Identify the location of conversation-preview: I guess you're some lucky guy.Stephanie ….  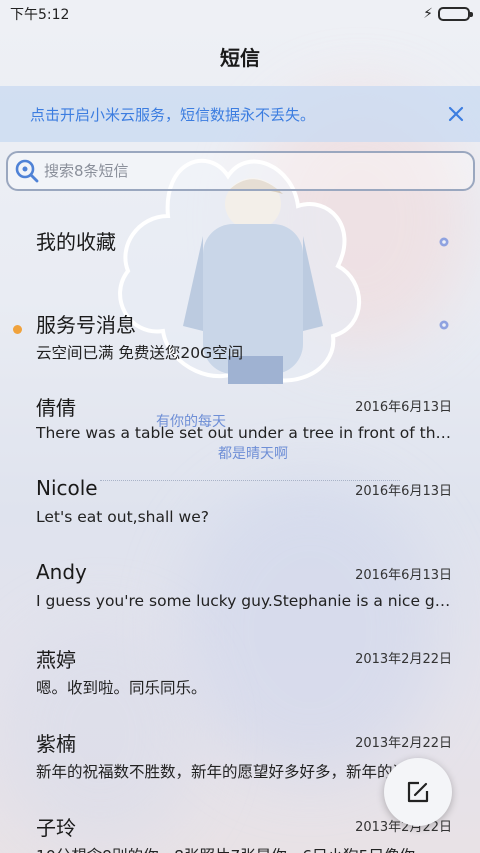
(244, 601).